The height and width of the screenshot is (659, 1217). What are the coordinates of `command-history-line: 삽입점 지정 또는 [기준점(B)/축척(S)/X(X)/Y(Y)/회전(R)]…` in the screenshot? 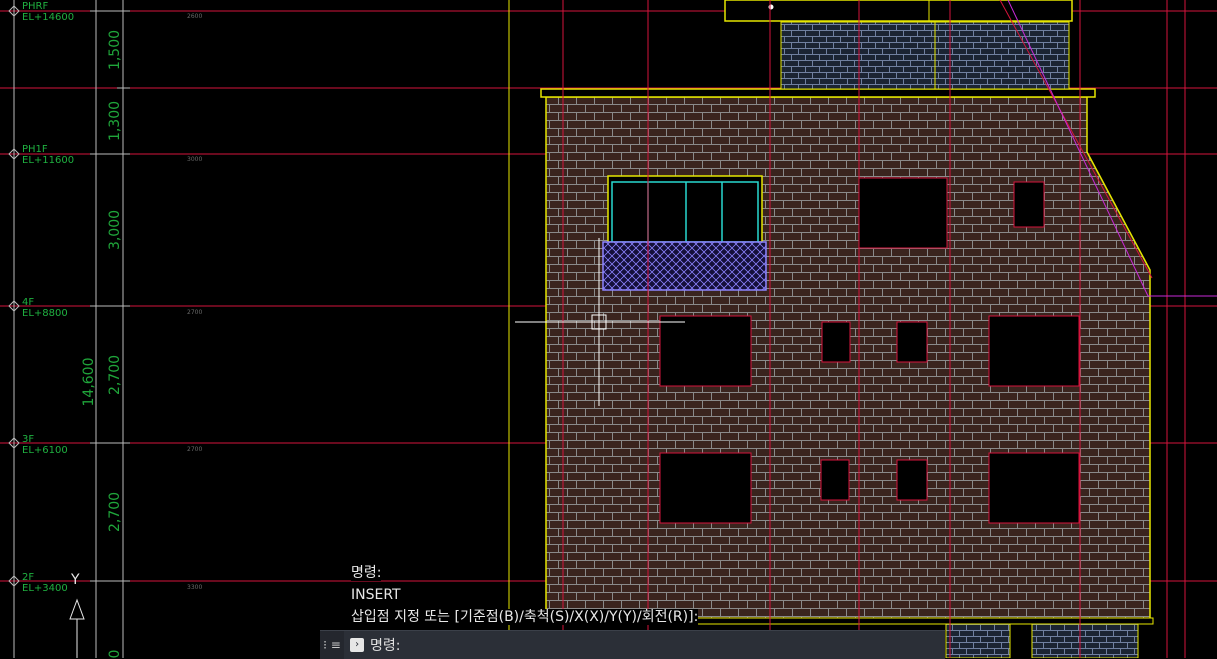 It's located at (525, 617).